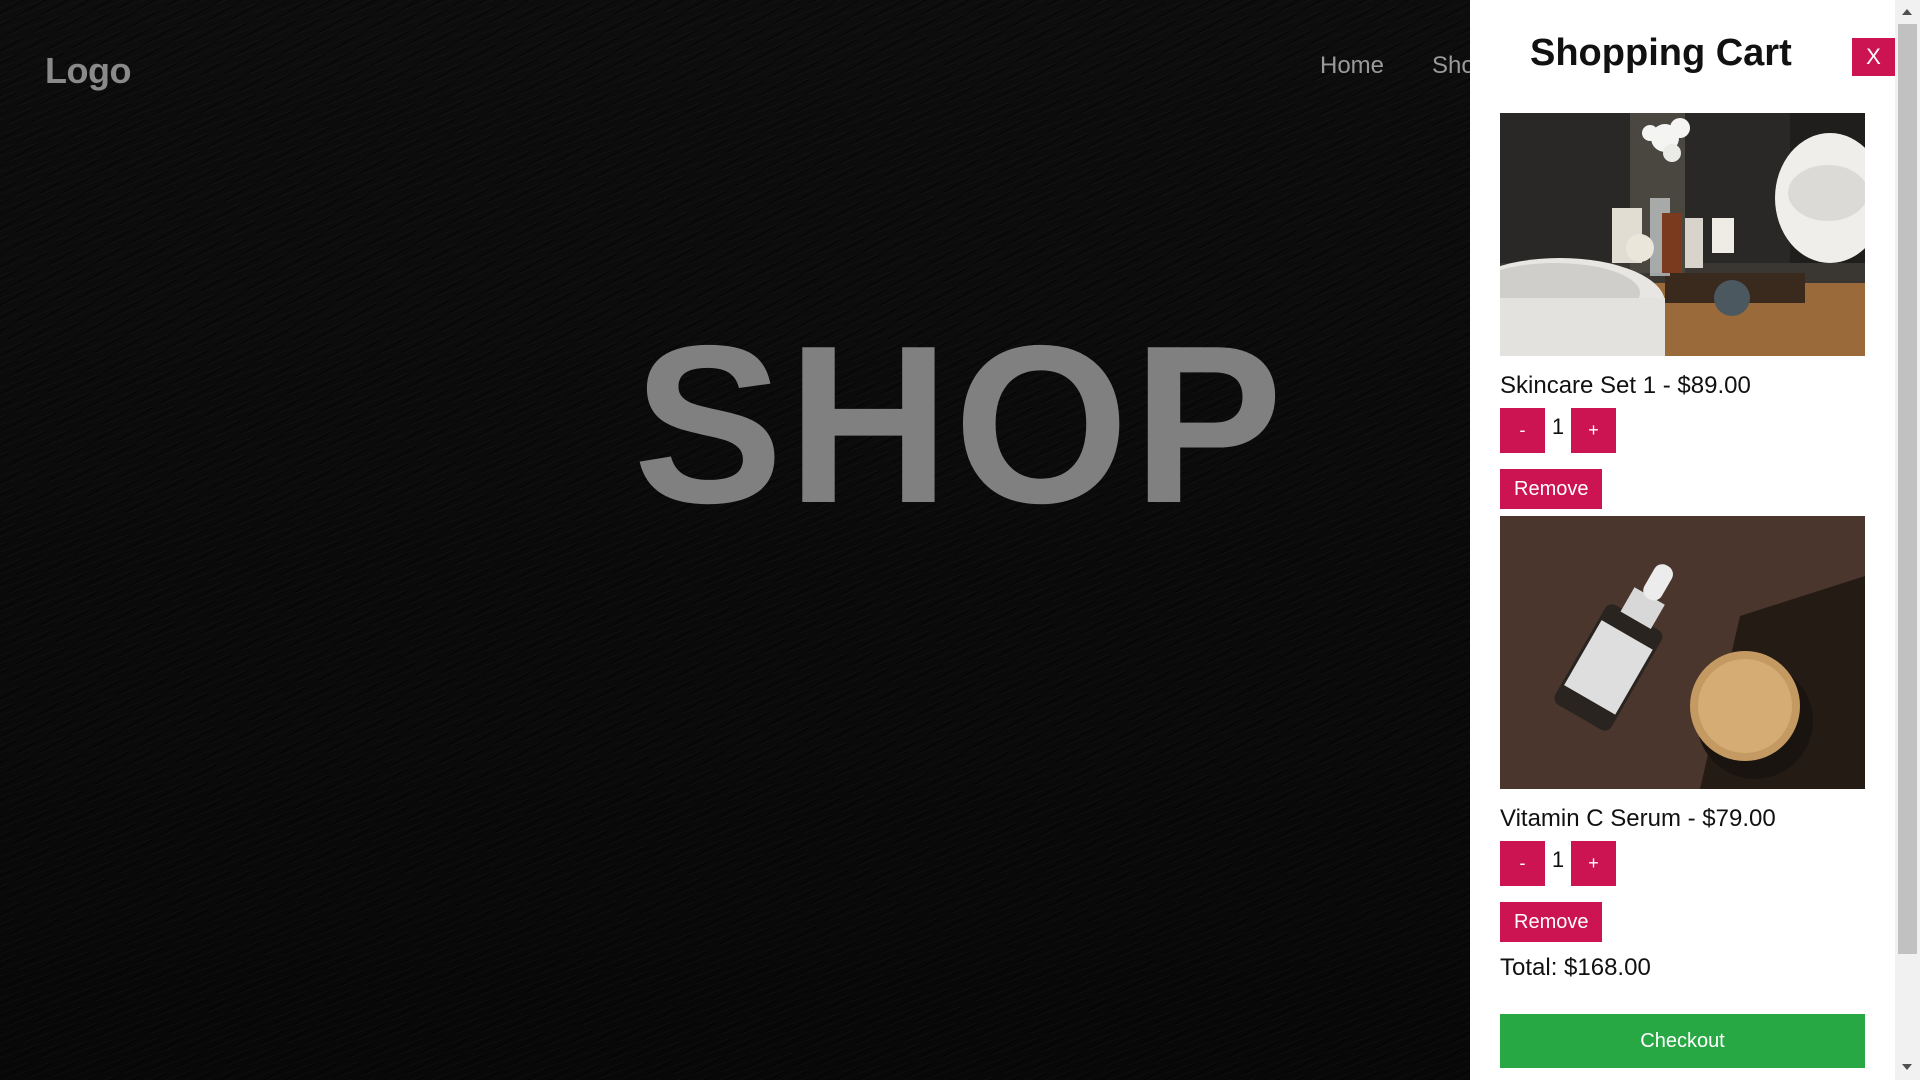  I want to click on close-cart-button: X, so click(1873, 57).